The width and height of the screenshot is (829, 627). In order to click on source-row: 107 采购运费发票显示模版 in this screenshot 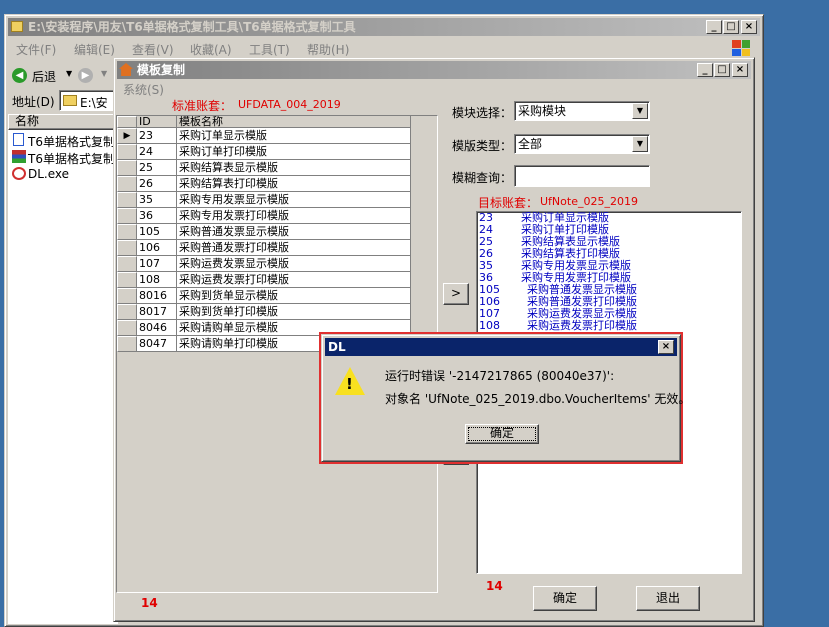, I will do `click(264, 264)`.